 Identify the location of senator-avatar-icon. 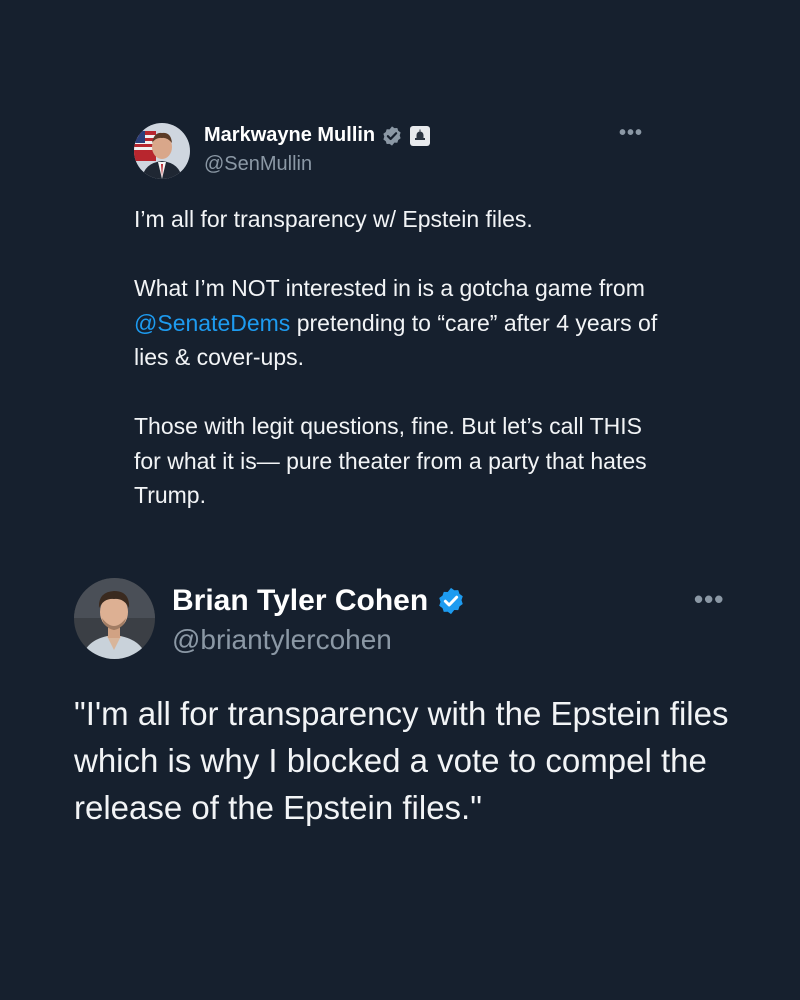
(162, 151).